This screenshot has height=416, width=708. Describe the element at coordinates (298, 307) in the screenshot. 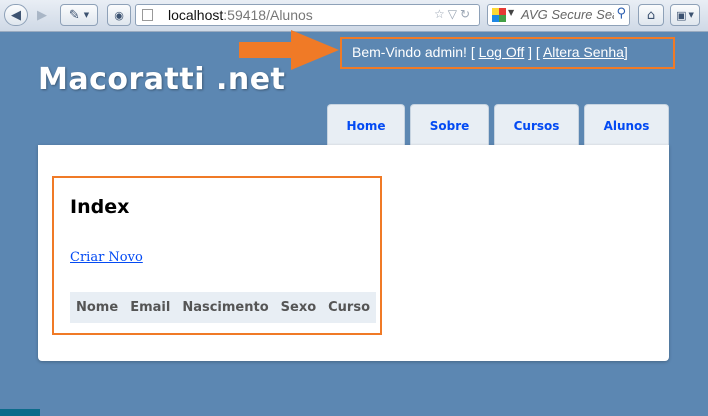

I see `column-header-sexo: Sexo` at that location.